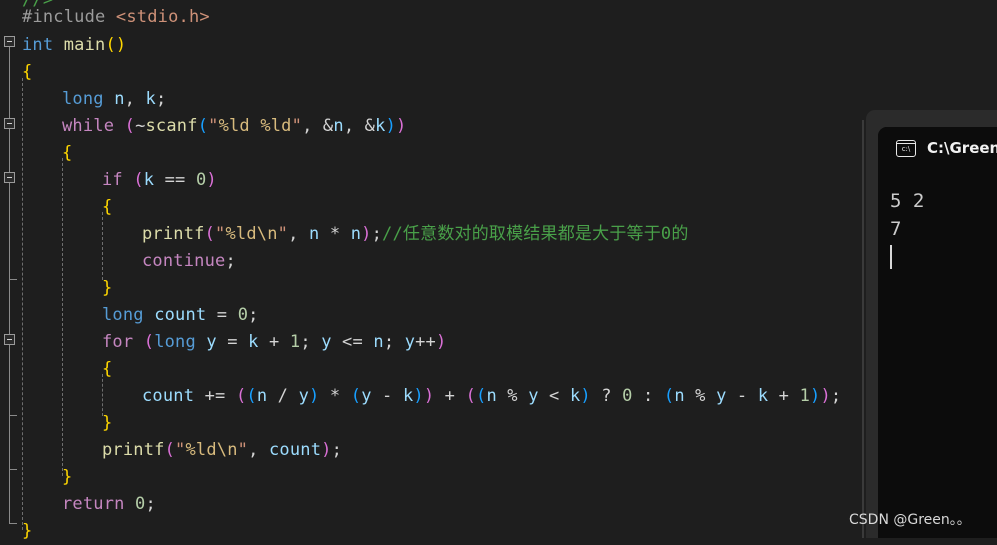 The height and width of the screenshot is (545, 997). What do you see at coordinates (13, 523) in the screenshot?
I see `fold-end-main` at bounding box center [13, 523].